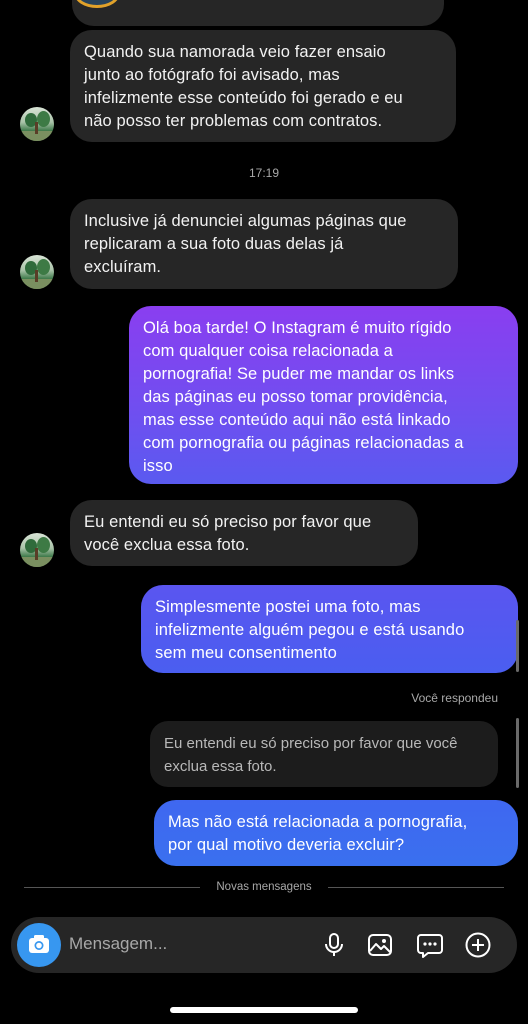 This screenshot has width=528, height=1024. Describe the element at coordinates (264, 1010) in the screenshot. I see `home-indicator` at that location.